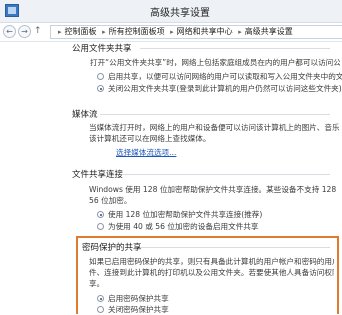 The image size is (342, 315). I want to click on password-sharing-description-line-2: 件、连接到此计算机的打印机以及公用文件夹。若要使其他人具备访问权限，必须, so click(211, 272).